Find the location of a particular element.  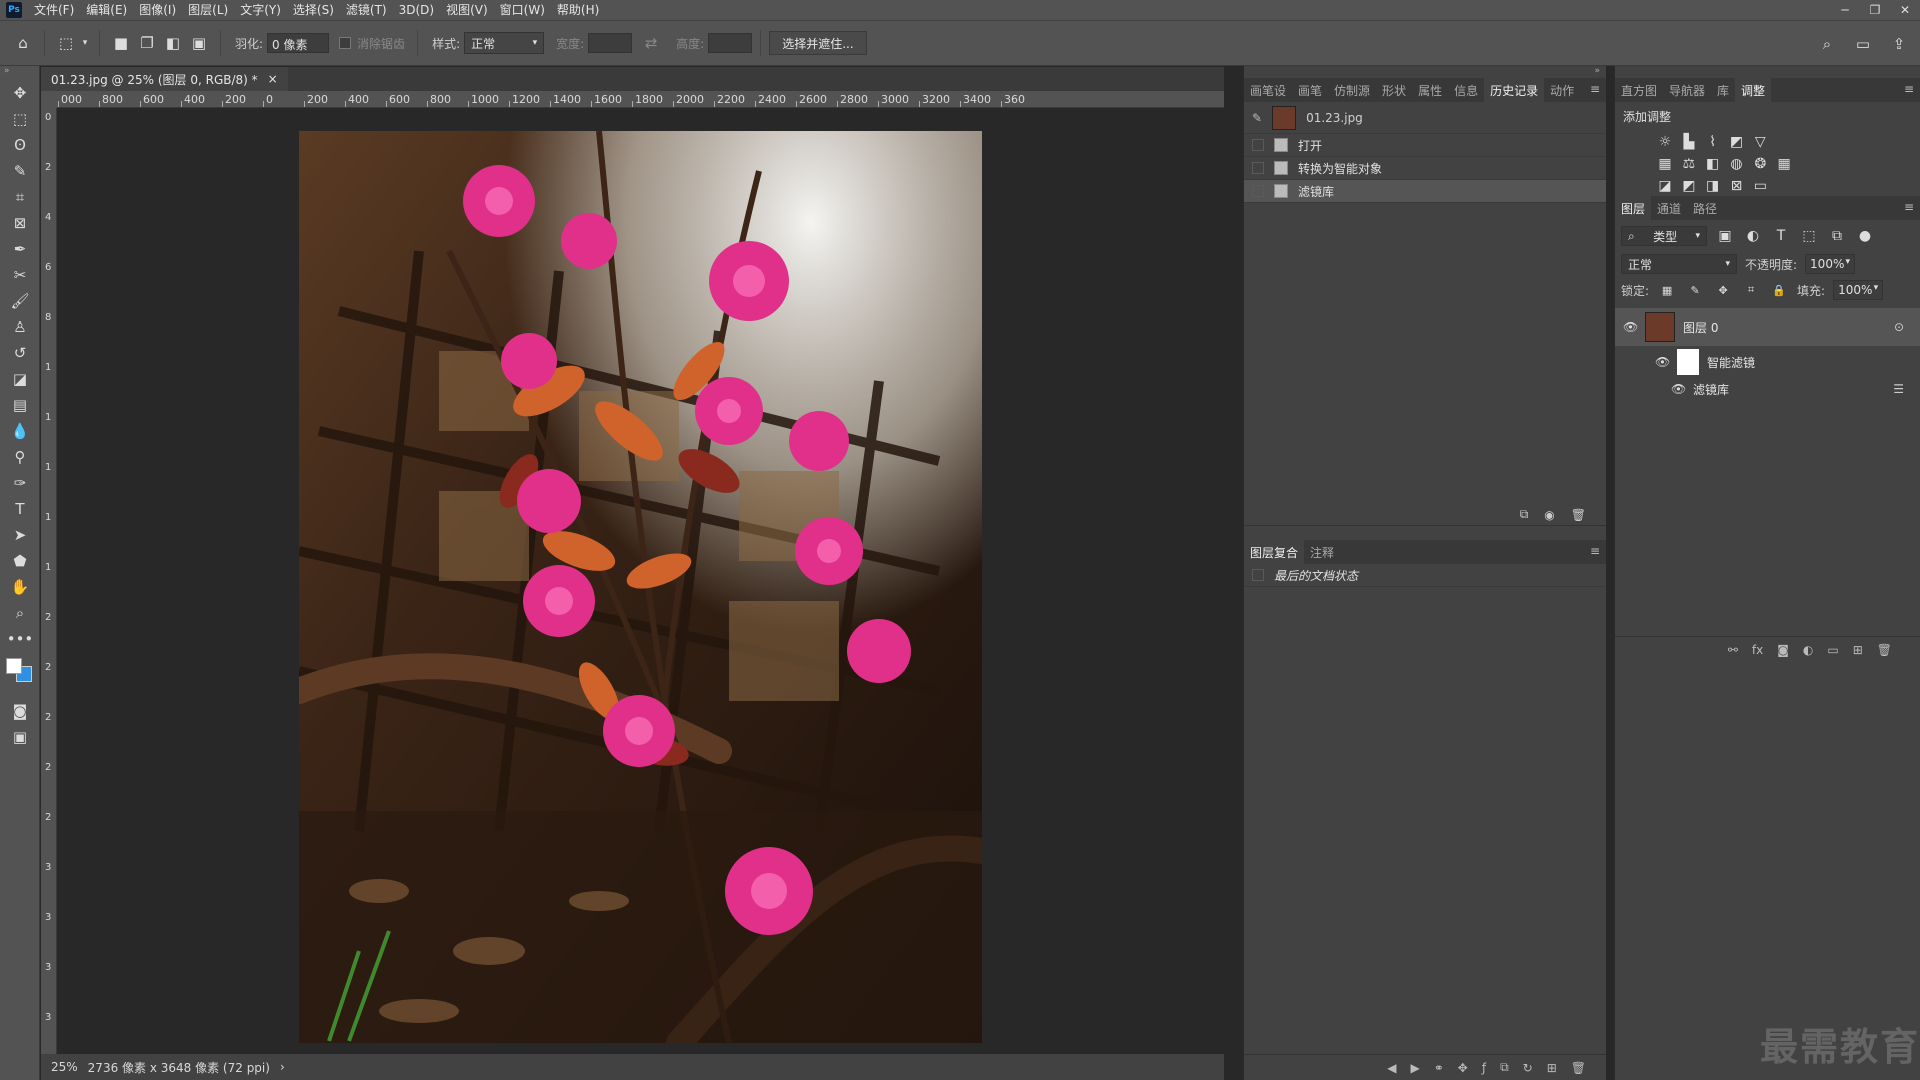

channel-mixer-icon: ❂ is located at coordinates (1760, 164).